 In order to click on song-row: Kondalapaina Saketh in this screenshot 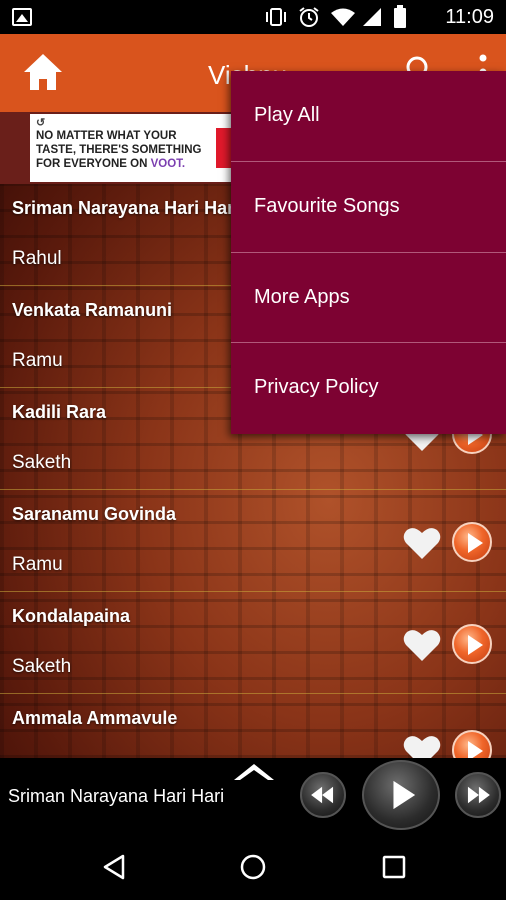, I will do `click(253, 643)`.